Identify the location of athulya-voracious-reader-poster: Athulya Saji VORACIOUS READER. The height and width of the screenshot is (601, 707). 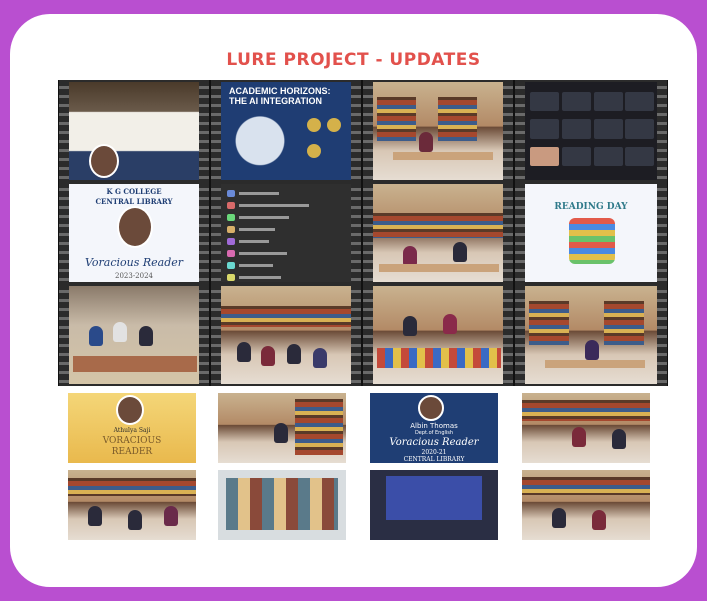
(132, 428).